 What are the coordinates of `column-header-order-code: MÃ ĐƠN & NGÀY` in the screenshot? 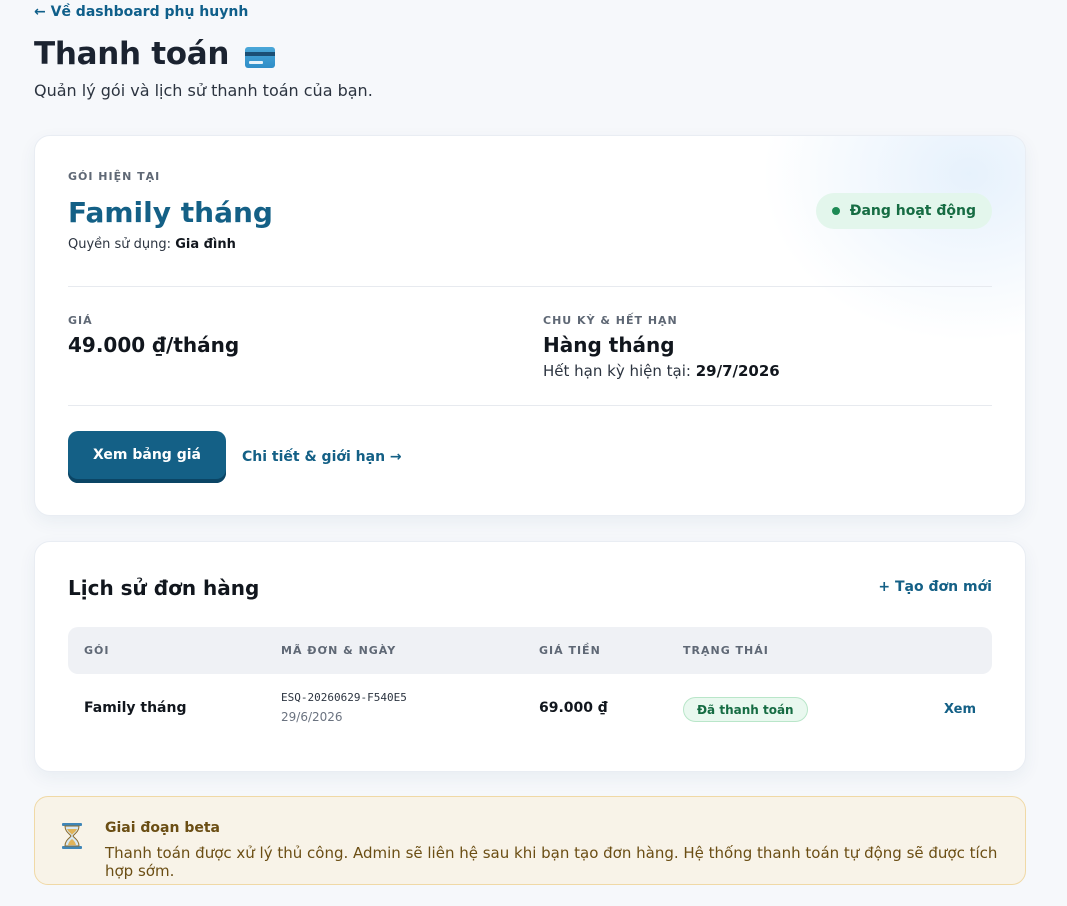 It's located at (339, 650).